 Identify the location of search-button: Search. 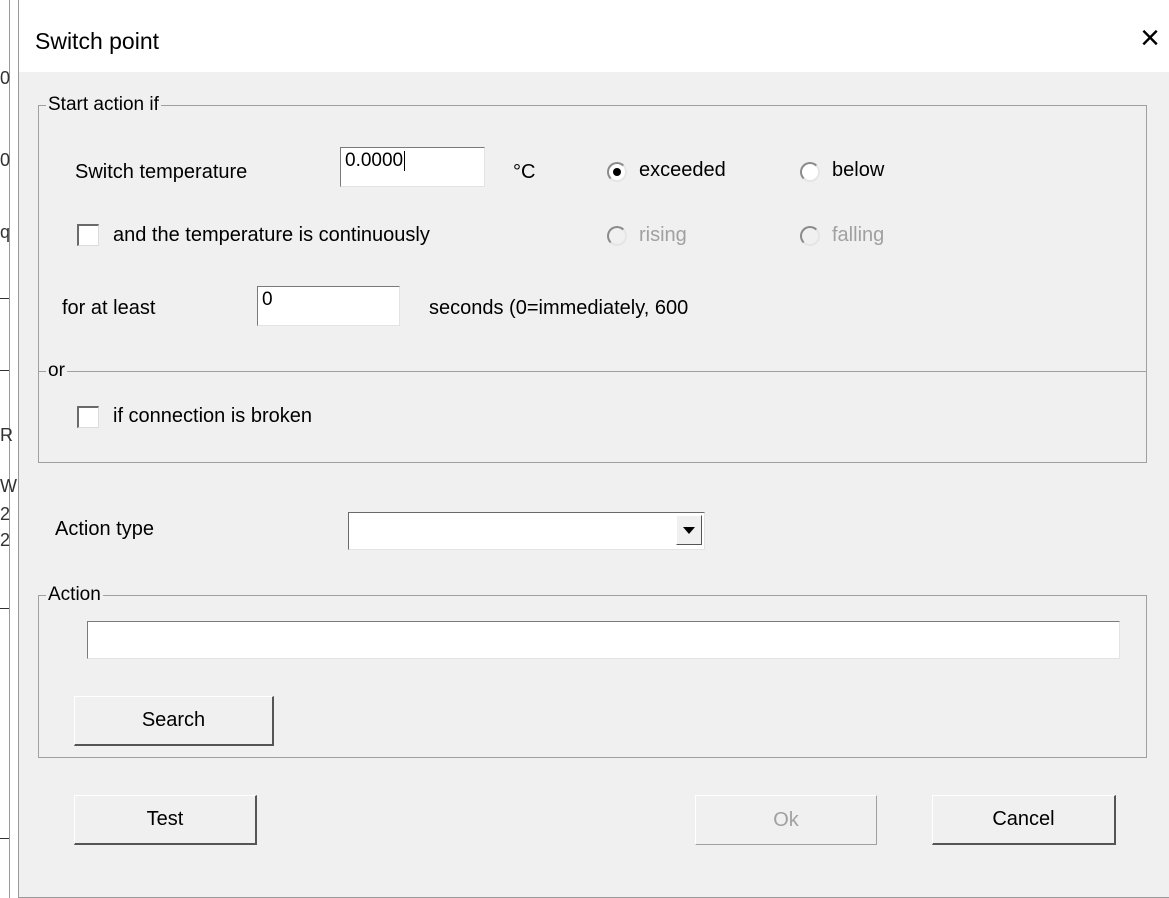
(174, 721).